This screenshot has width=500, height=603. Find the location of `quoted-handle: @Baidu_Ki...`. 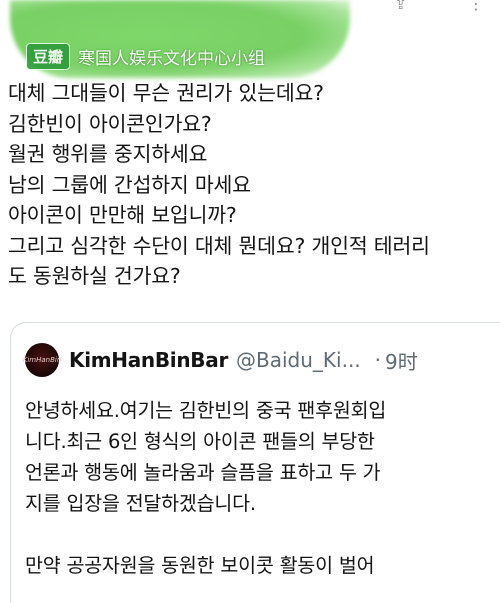

quoted-handle: @Baidu_Ki... is located at coordinates (298, 360).